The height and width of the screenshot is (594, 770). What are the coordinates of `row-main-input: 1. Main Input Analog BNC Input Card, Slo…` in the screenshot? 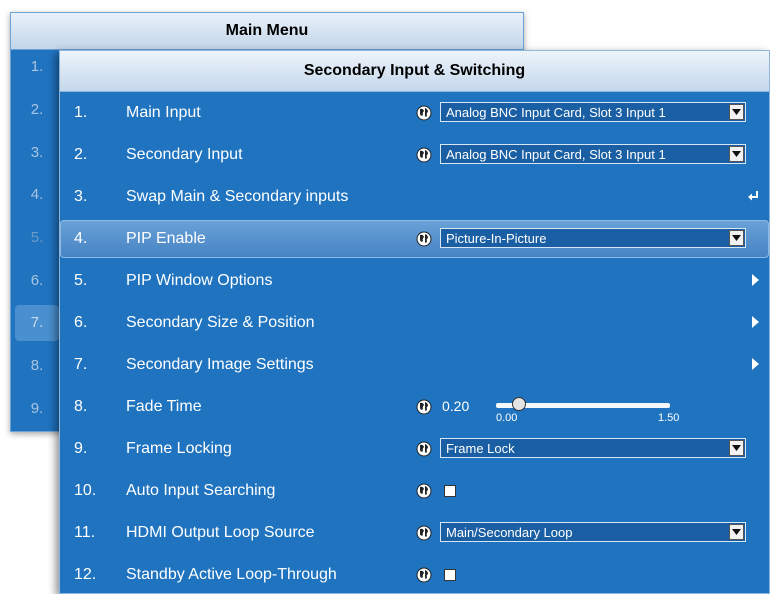 It's located at (414, 113).